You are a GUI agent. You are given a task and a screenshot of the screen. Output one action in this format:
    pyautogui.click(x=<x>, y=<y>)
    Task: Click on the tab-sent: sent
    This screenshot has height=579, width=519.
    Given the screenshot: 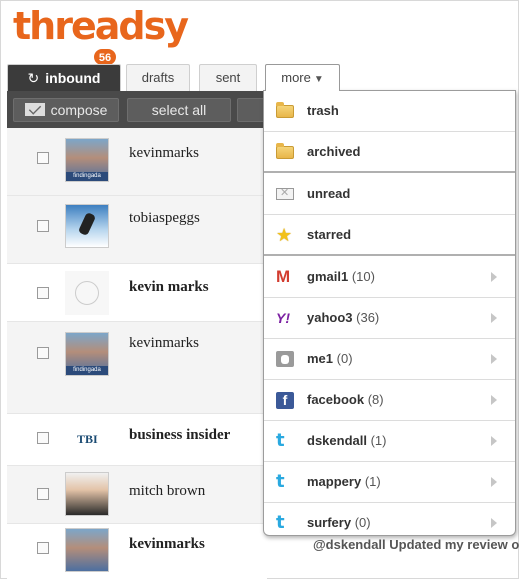 What is the action you would take?
    pyautogui.click(x=228, y=77)
    